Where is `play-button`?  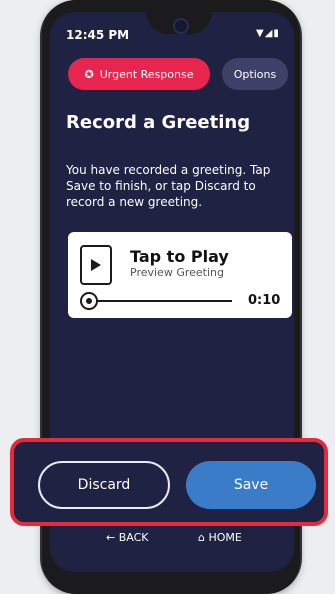
play-button is located at coordinates (96, 265).